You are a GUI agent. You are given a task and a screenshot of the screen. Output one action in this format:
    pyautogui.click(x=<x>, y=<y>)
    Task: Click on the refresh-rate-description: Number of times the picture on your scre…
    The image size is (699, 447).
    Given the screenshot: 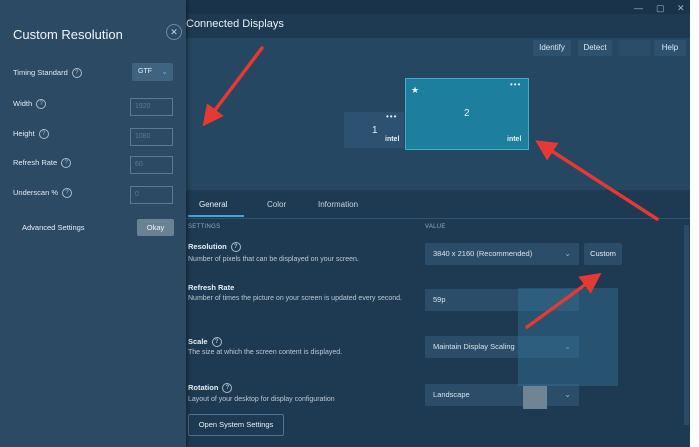 What is the action you would take?
    pyautogui.click(x=295, y=298)
    